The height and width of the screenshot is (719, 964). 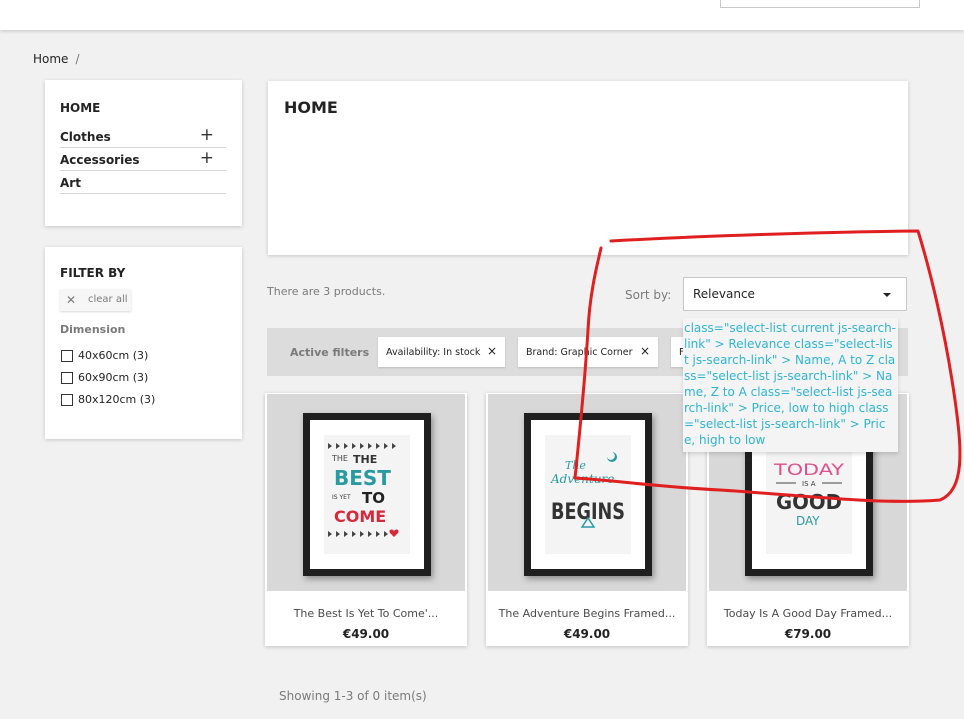 I want to click on active-filters-label: Active filters, so click(x=330, y=352).